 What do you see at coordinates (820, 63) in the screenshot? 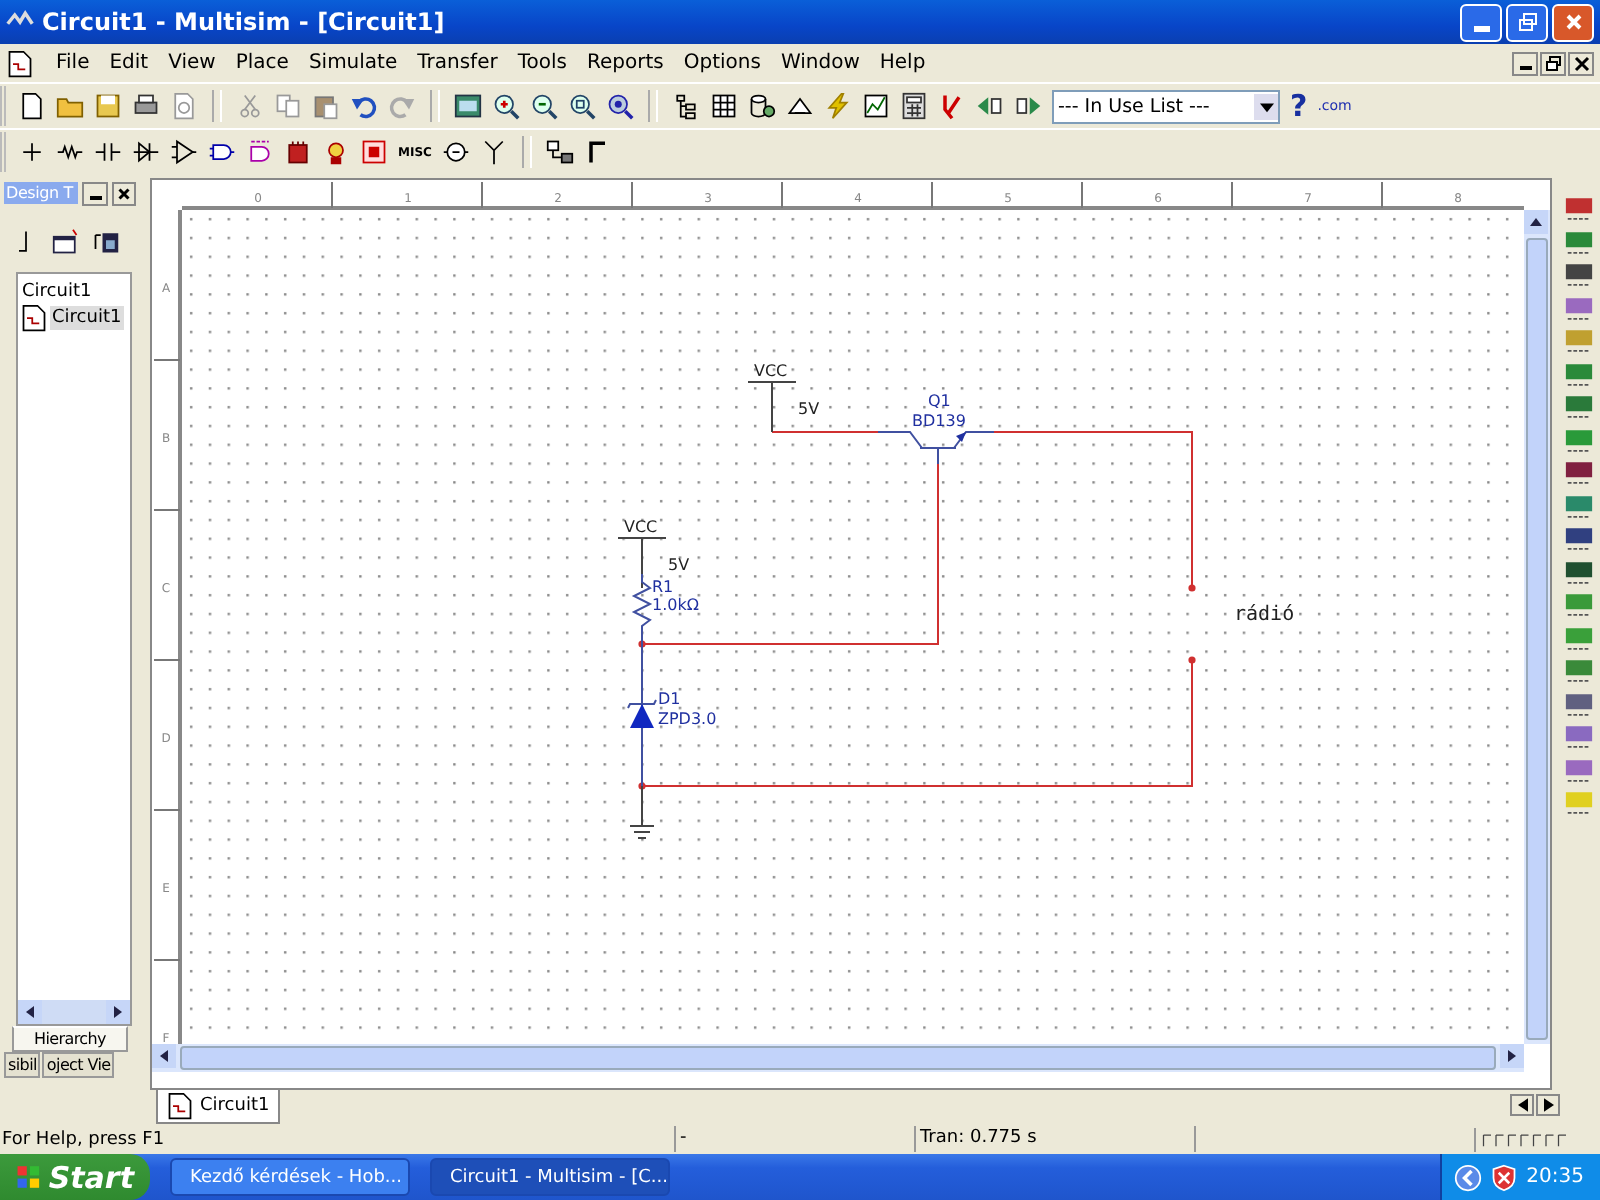
I see `menu-item: Window` at bounding box center [820, 63].